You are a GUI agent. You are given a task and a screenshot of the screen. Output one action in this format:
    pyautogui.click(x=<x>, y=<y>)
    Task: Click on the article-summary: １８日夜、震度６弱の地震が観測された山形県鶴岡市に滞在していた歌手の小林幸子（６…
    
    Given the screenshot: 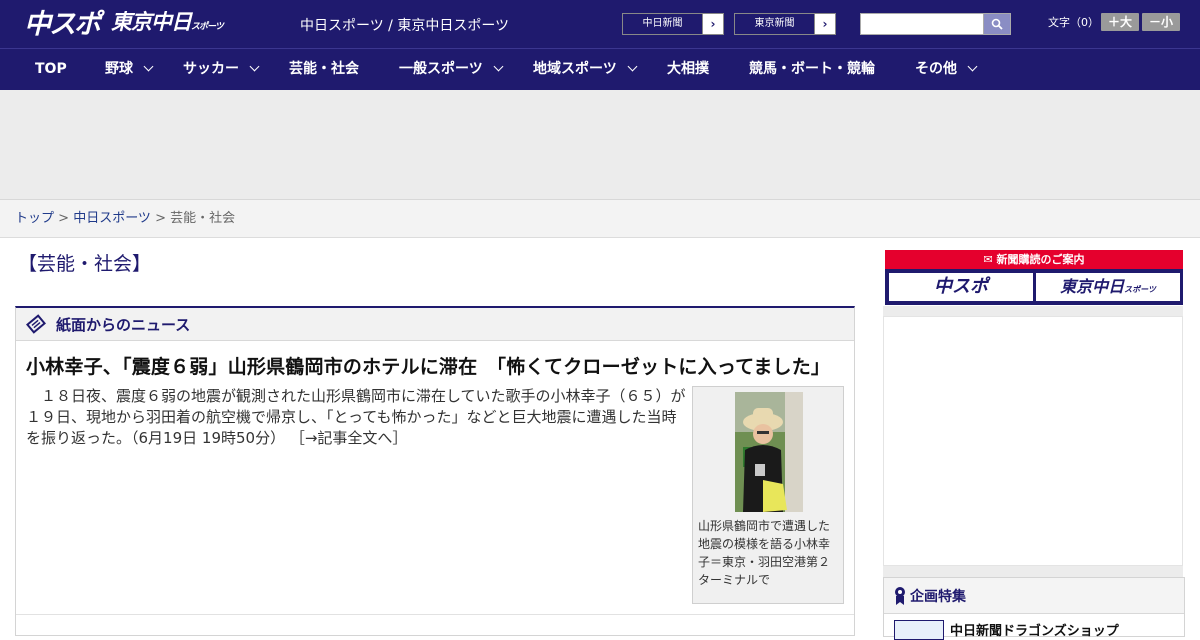 What is the action you would take?
    pyautogui.click(x=356, y=417)
    